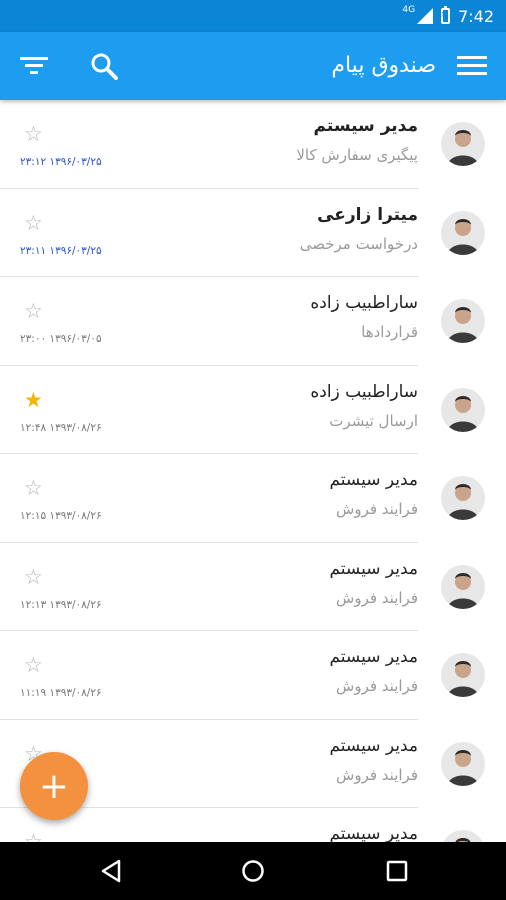 The image size is (506, 900). Describe the element at coordinates (104, 66) in the screenshot. I see `search-icon` at that location.